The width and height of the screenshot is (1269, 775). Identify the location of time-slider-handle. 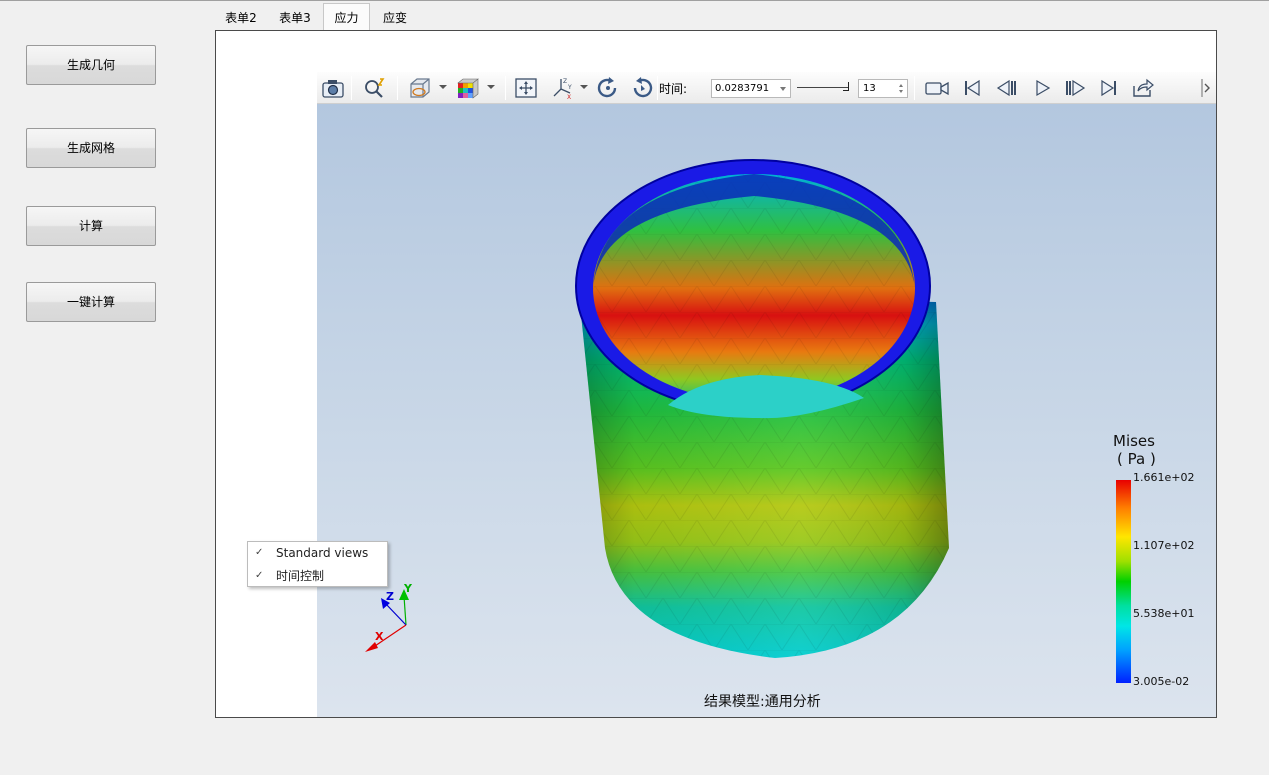
(846, 86).